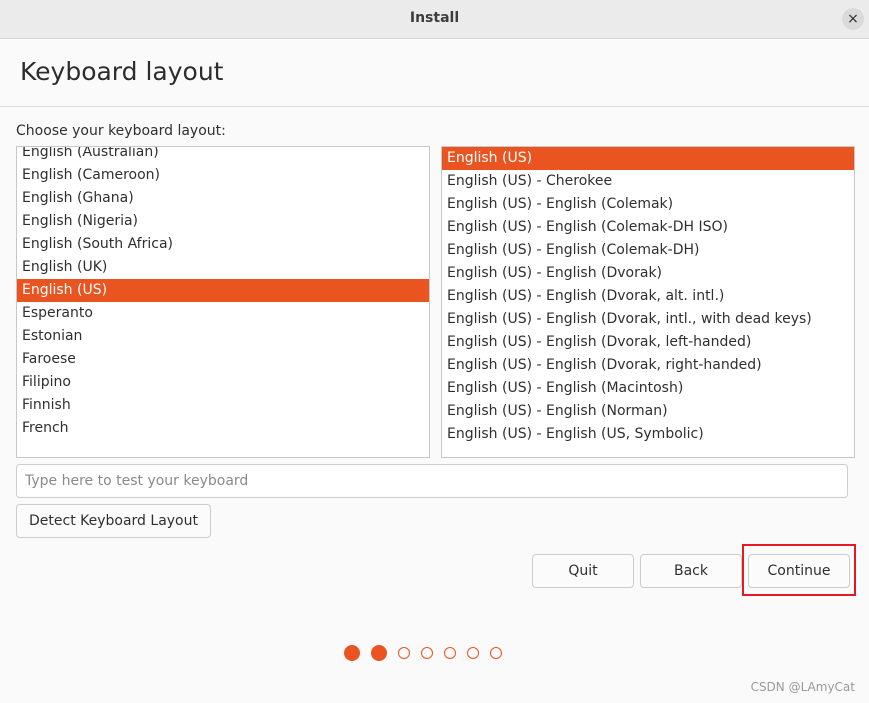  I want to click on page-title: Keyboard layout, so click(122, 71).